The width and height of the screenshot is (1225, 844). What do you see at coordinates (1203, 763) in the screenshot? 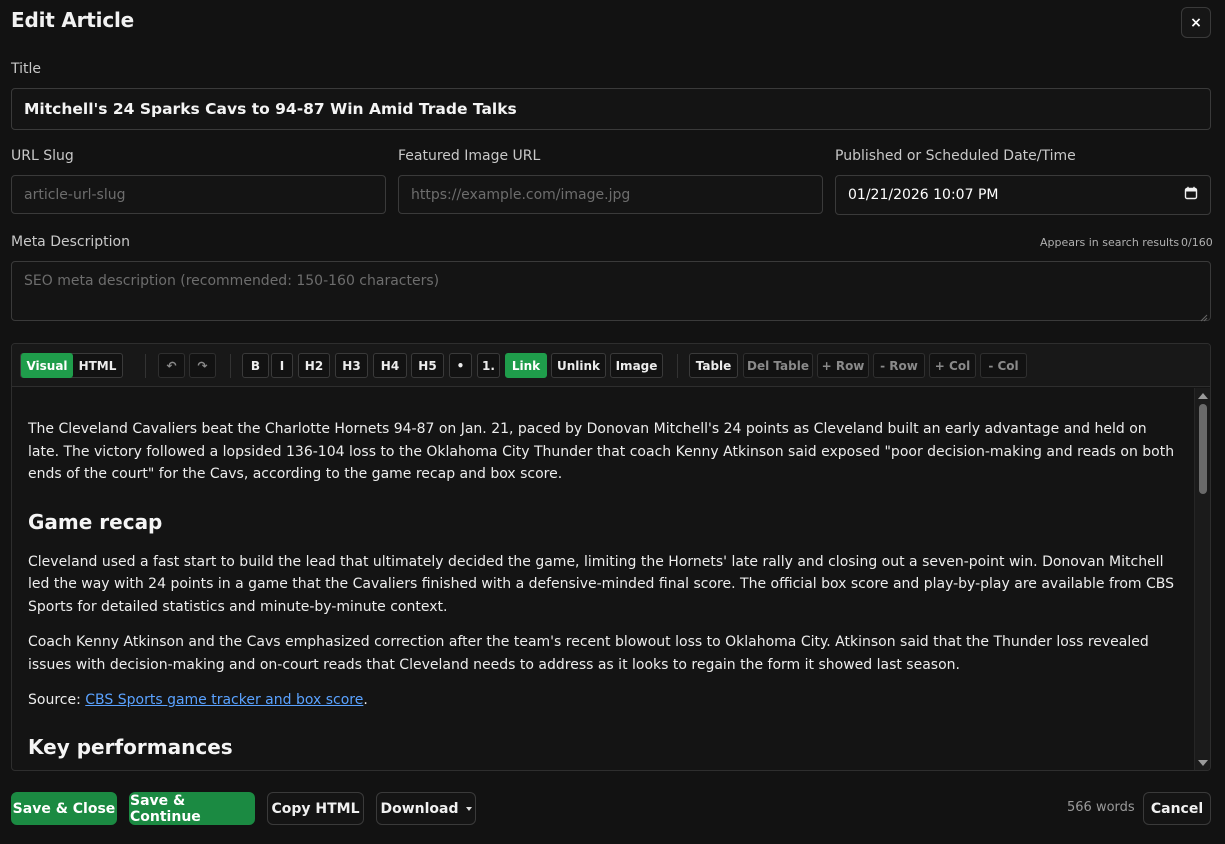
I see `scroll-down-icon` at bounding box center [1203, 763].